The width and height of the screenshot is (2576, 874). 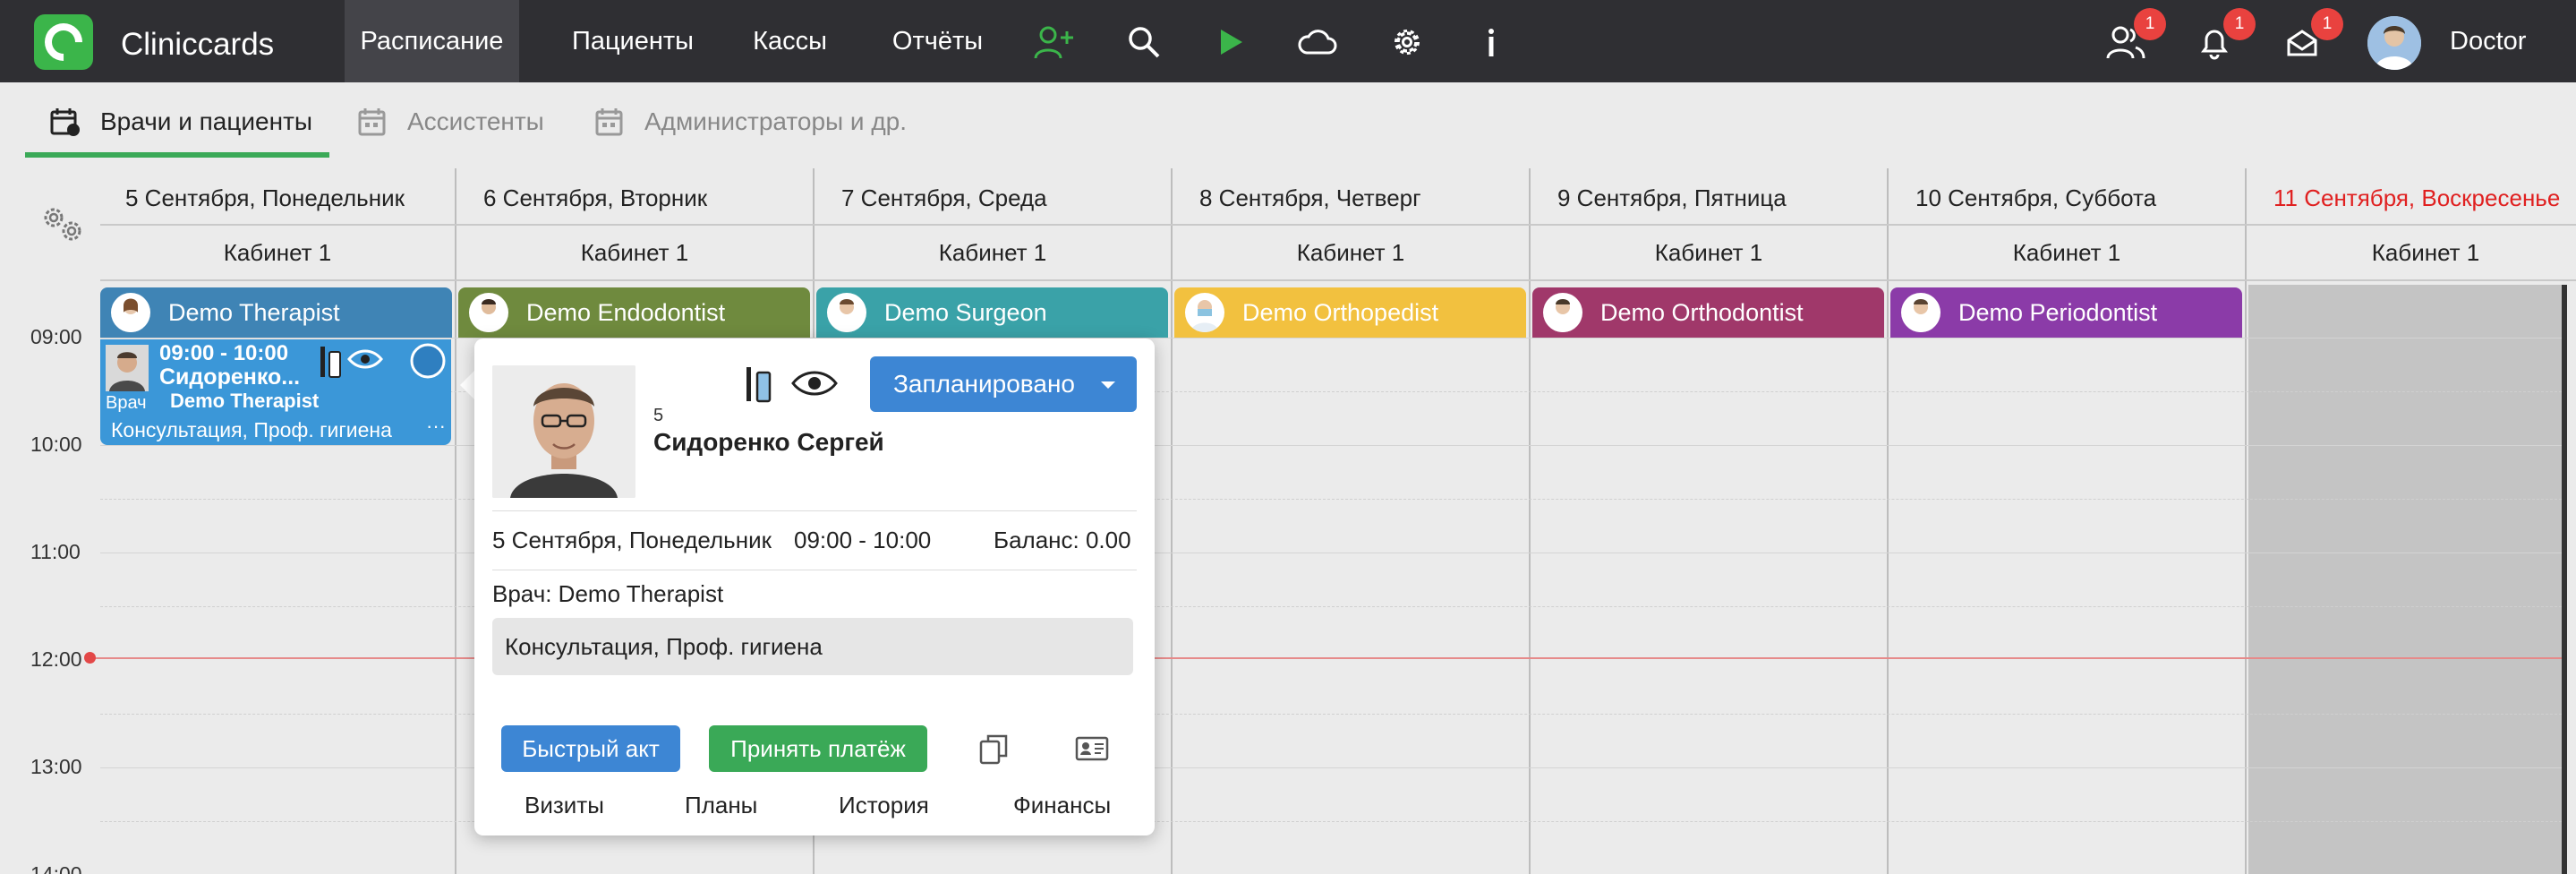 I want to click on copy-icon, so click(x=993, y=749).